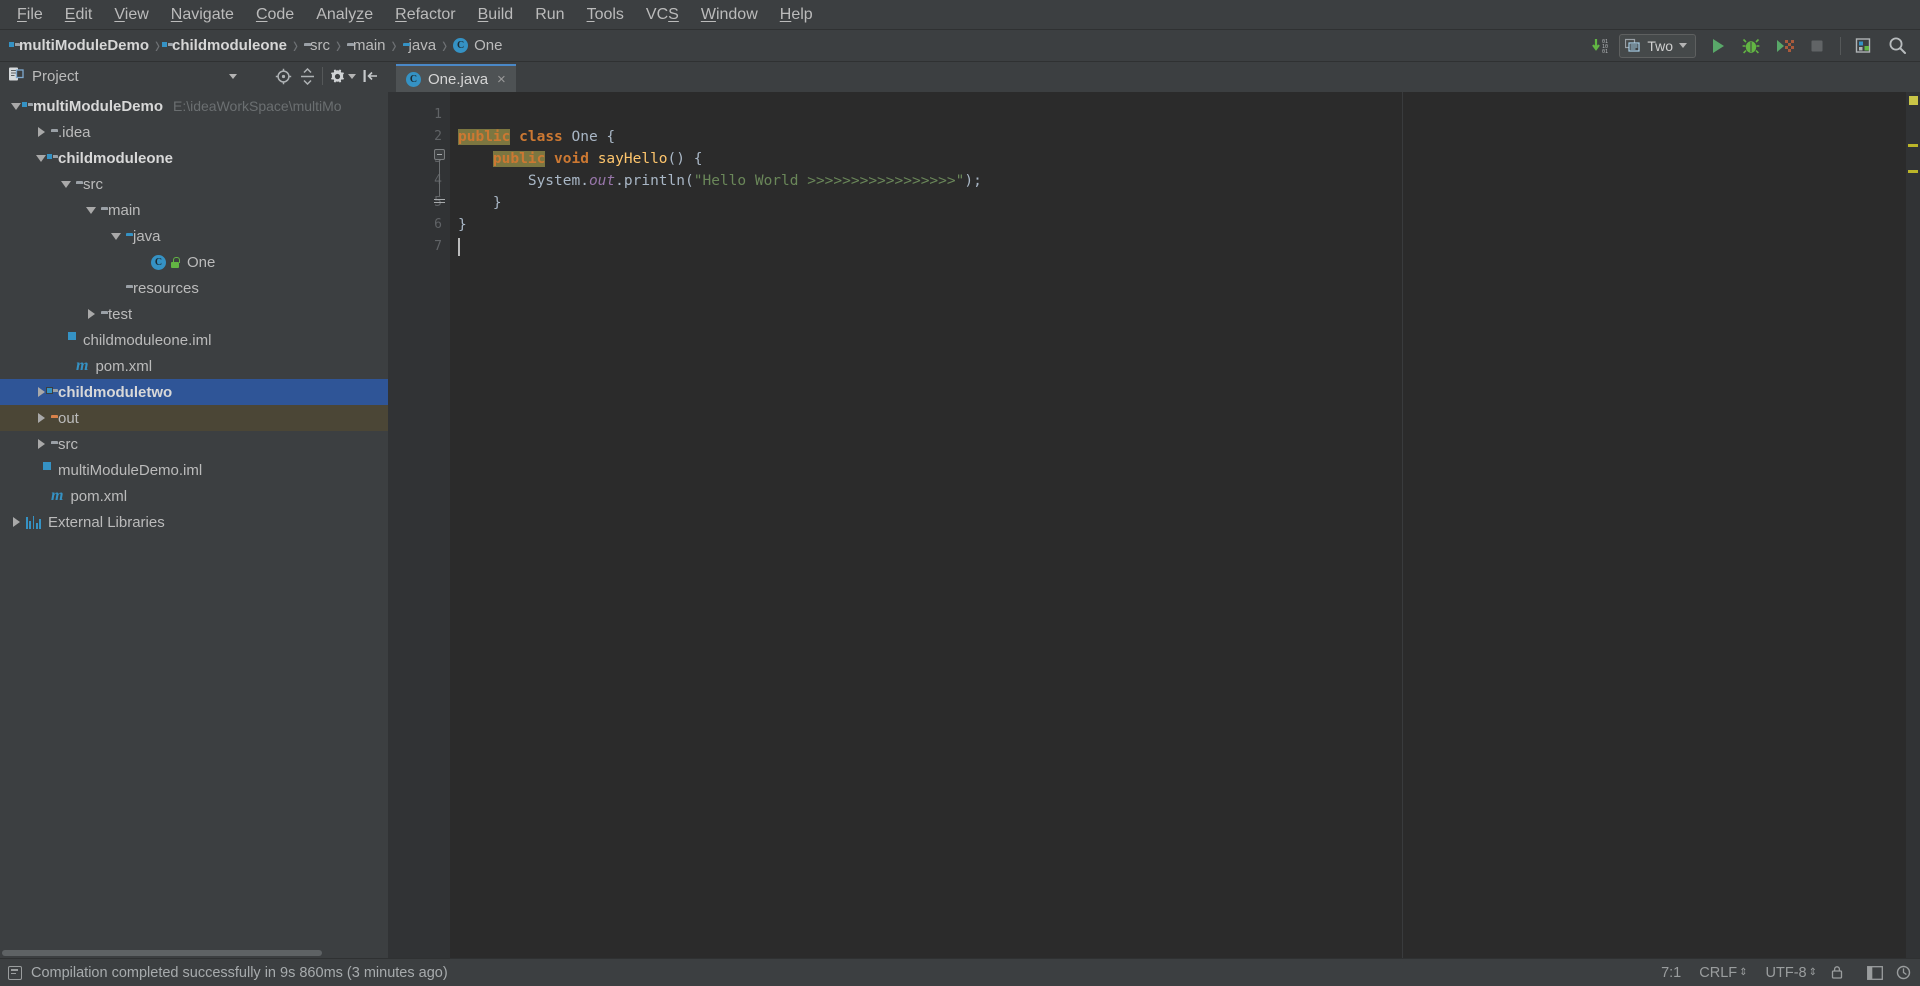 This screenshot has width=1920, height=986. I want to click on debug-button, so click(1751, 46).